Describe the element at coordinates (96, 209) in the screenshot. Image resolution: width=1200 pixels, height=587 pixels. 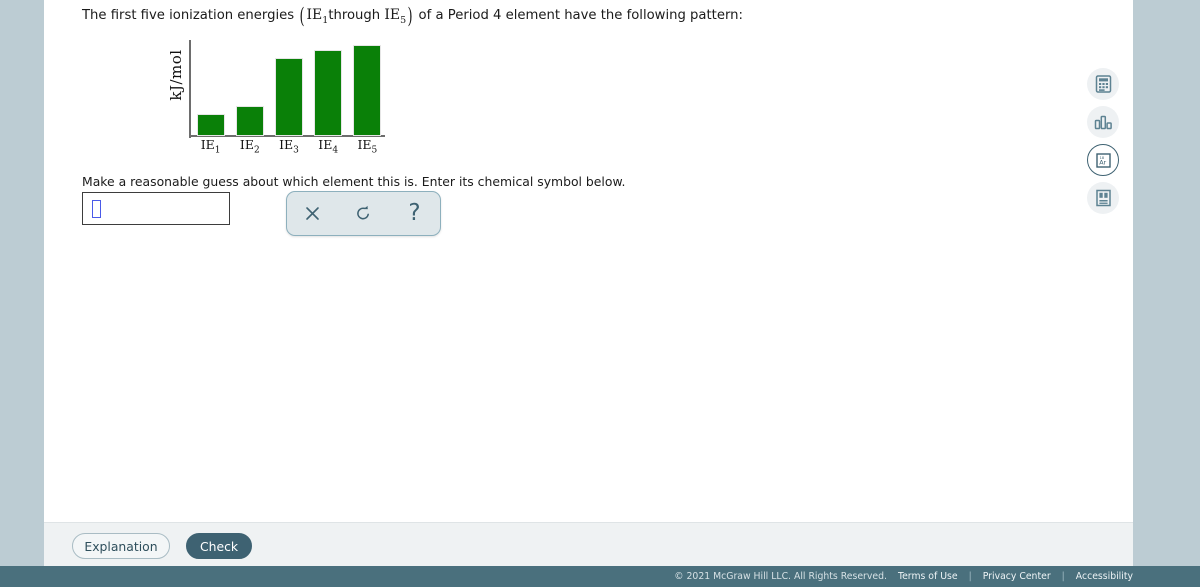
I see `text-caret` at that location.